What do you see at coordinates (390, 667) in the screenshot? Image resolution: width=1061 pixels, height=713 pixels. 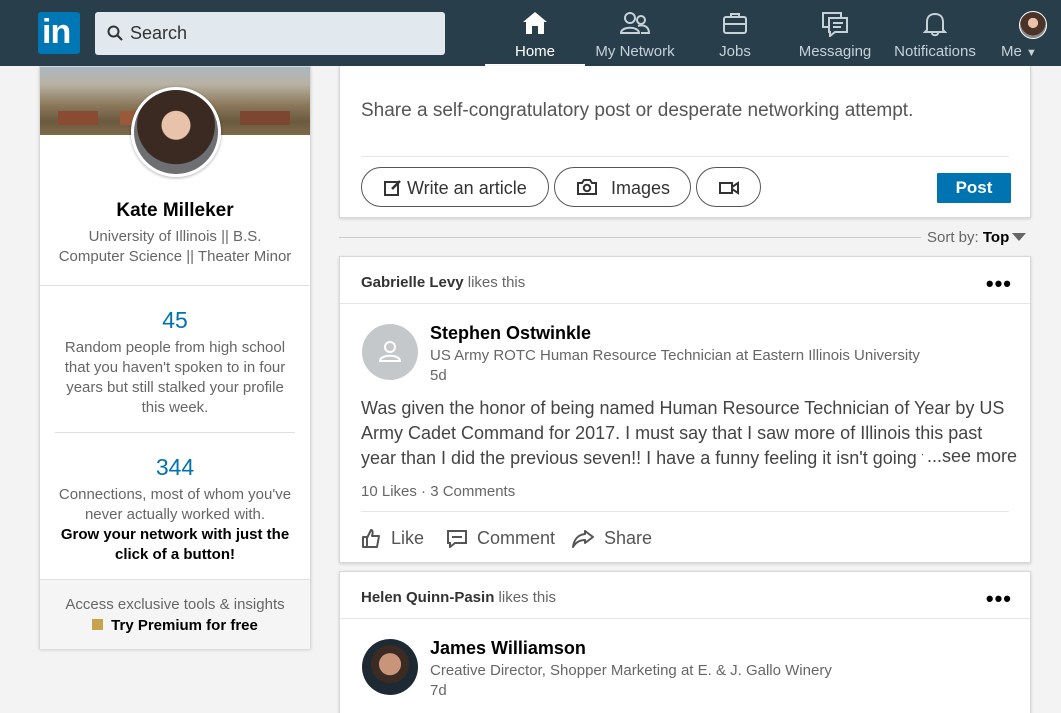 I see `author-avatar` at bounding box center [390, 667].